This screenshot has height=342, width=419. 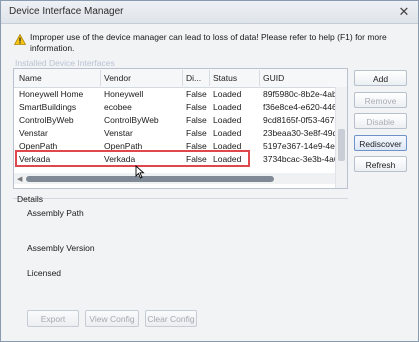 What do you see at coordinates (341, 145) in the screenshot?
I see `vertical-scroll-thumb` at bounding box center [341, 145].